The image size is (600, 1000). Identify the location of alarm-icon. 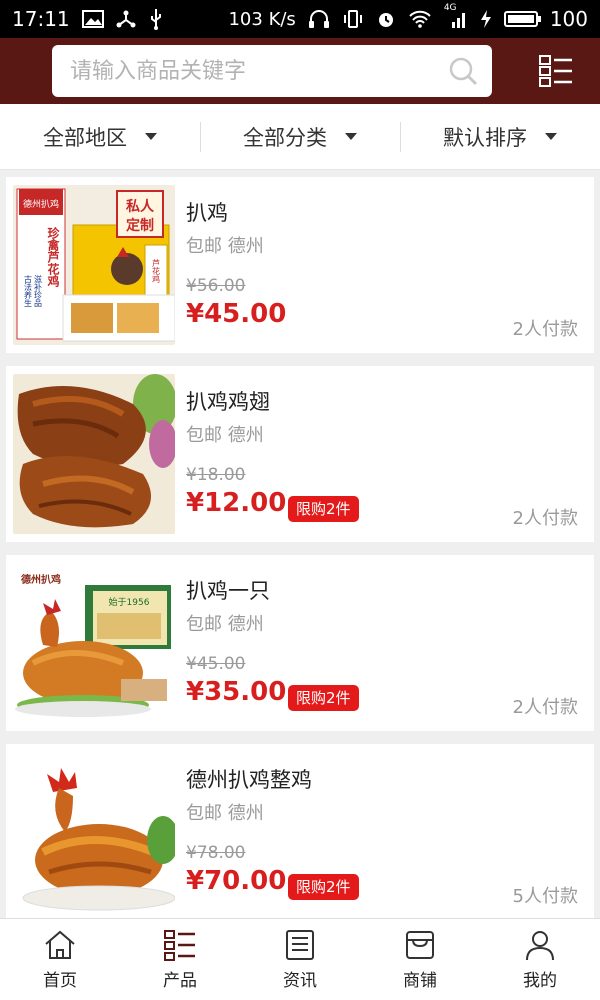
(386, 19).